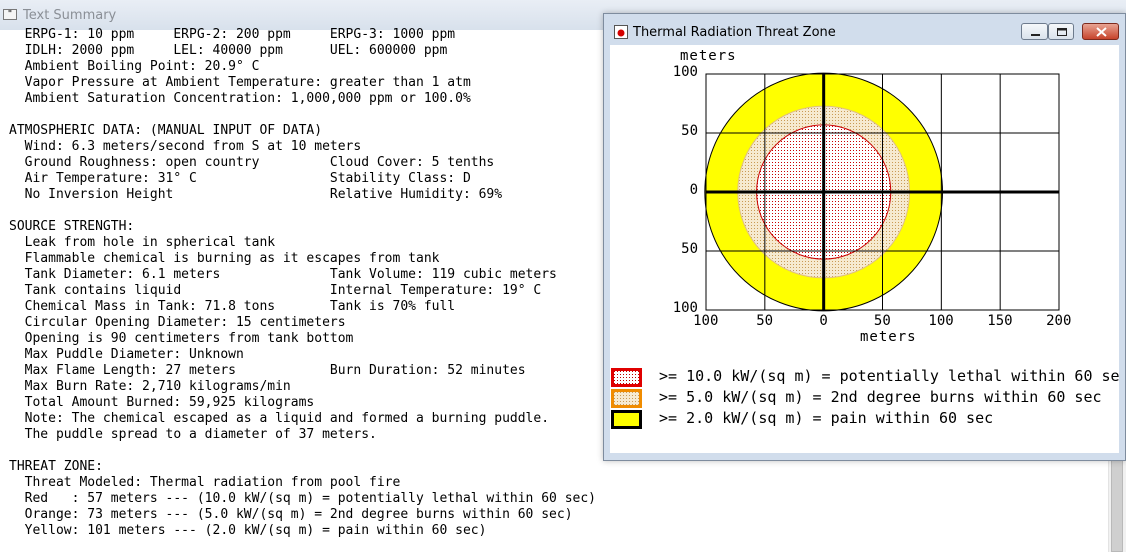 Image resolution: width=1126 pixels, height=552 pixels. What do you see at coordinates (626, 398) in the screenshot?
I see `orange-zone-swatch` at bounding box center [626, 398].